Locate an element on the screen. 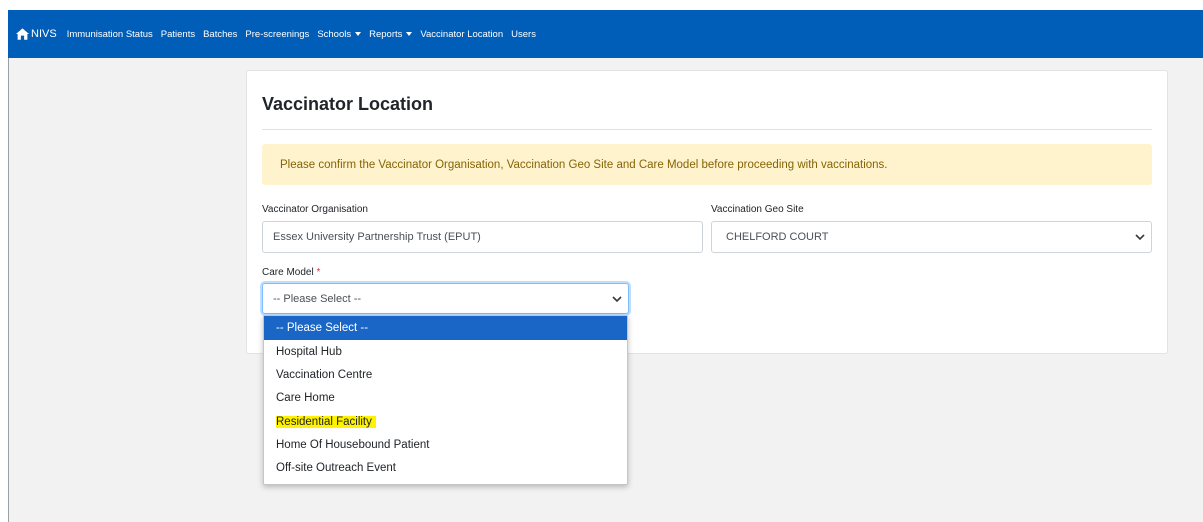  nav-label: Patients is located at coordinates (178, 34).